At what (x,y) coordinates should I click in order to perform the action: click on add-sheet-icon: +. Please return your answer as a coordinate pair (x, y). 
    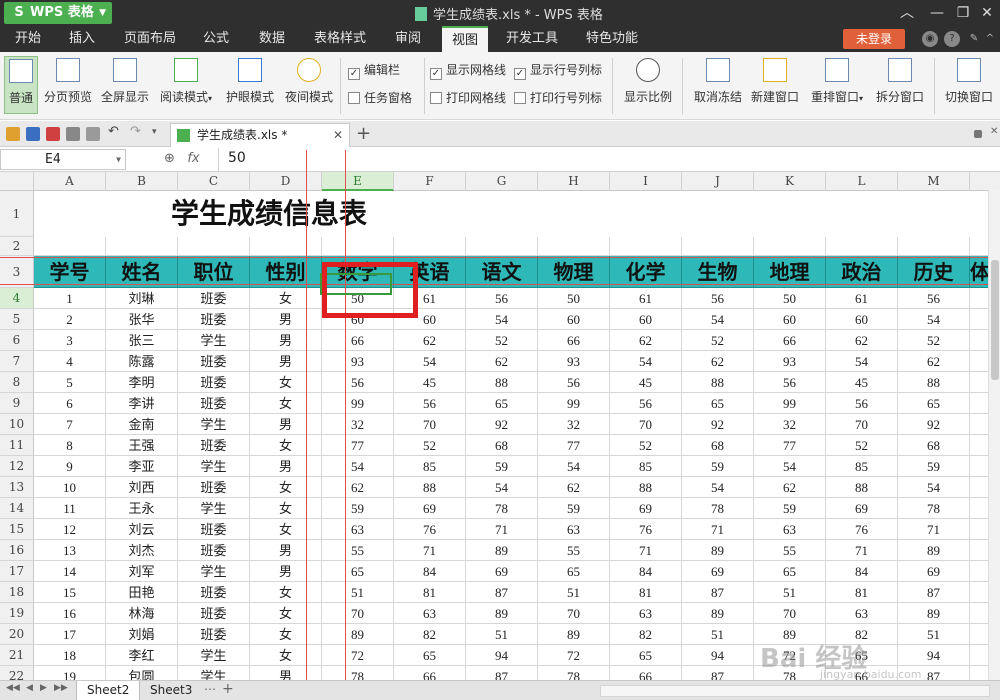
    Looking at the image, I should click on (228, 689).